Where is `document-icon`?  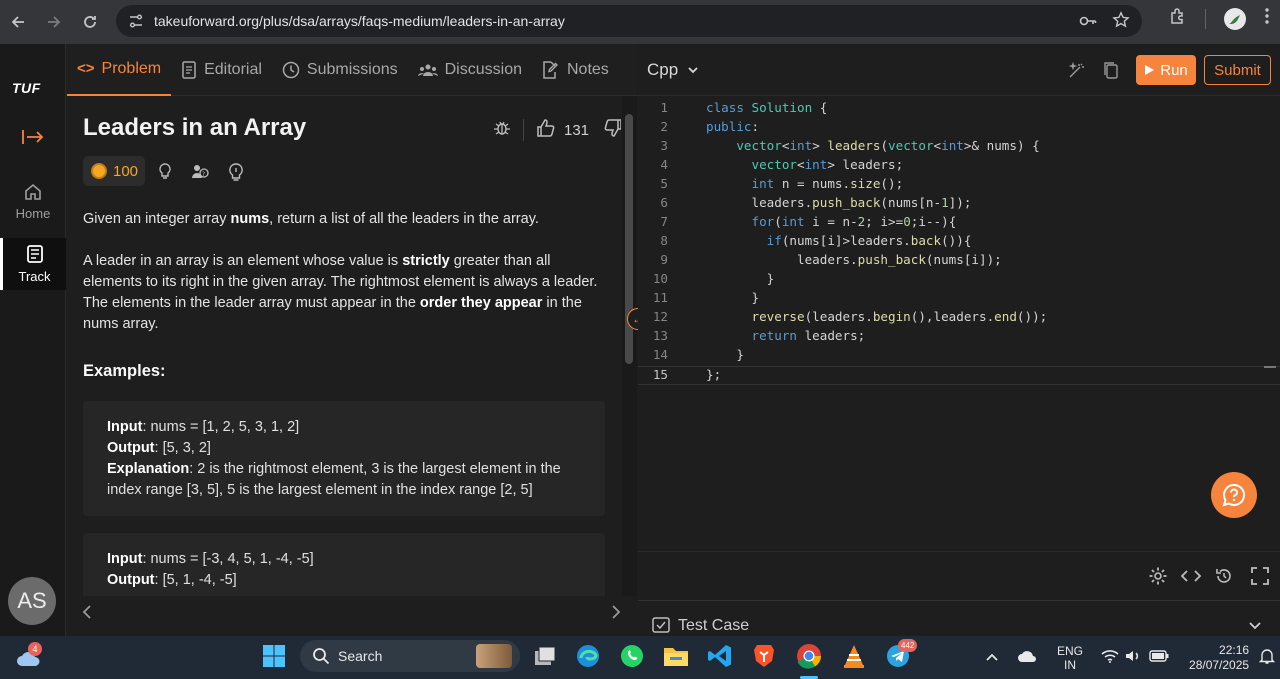
document-icon is located at coordinates (189, 69).